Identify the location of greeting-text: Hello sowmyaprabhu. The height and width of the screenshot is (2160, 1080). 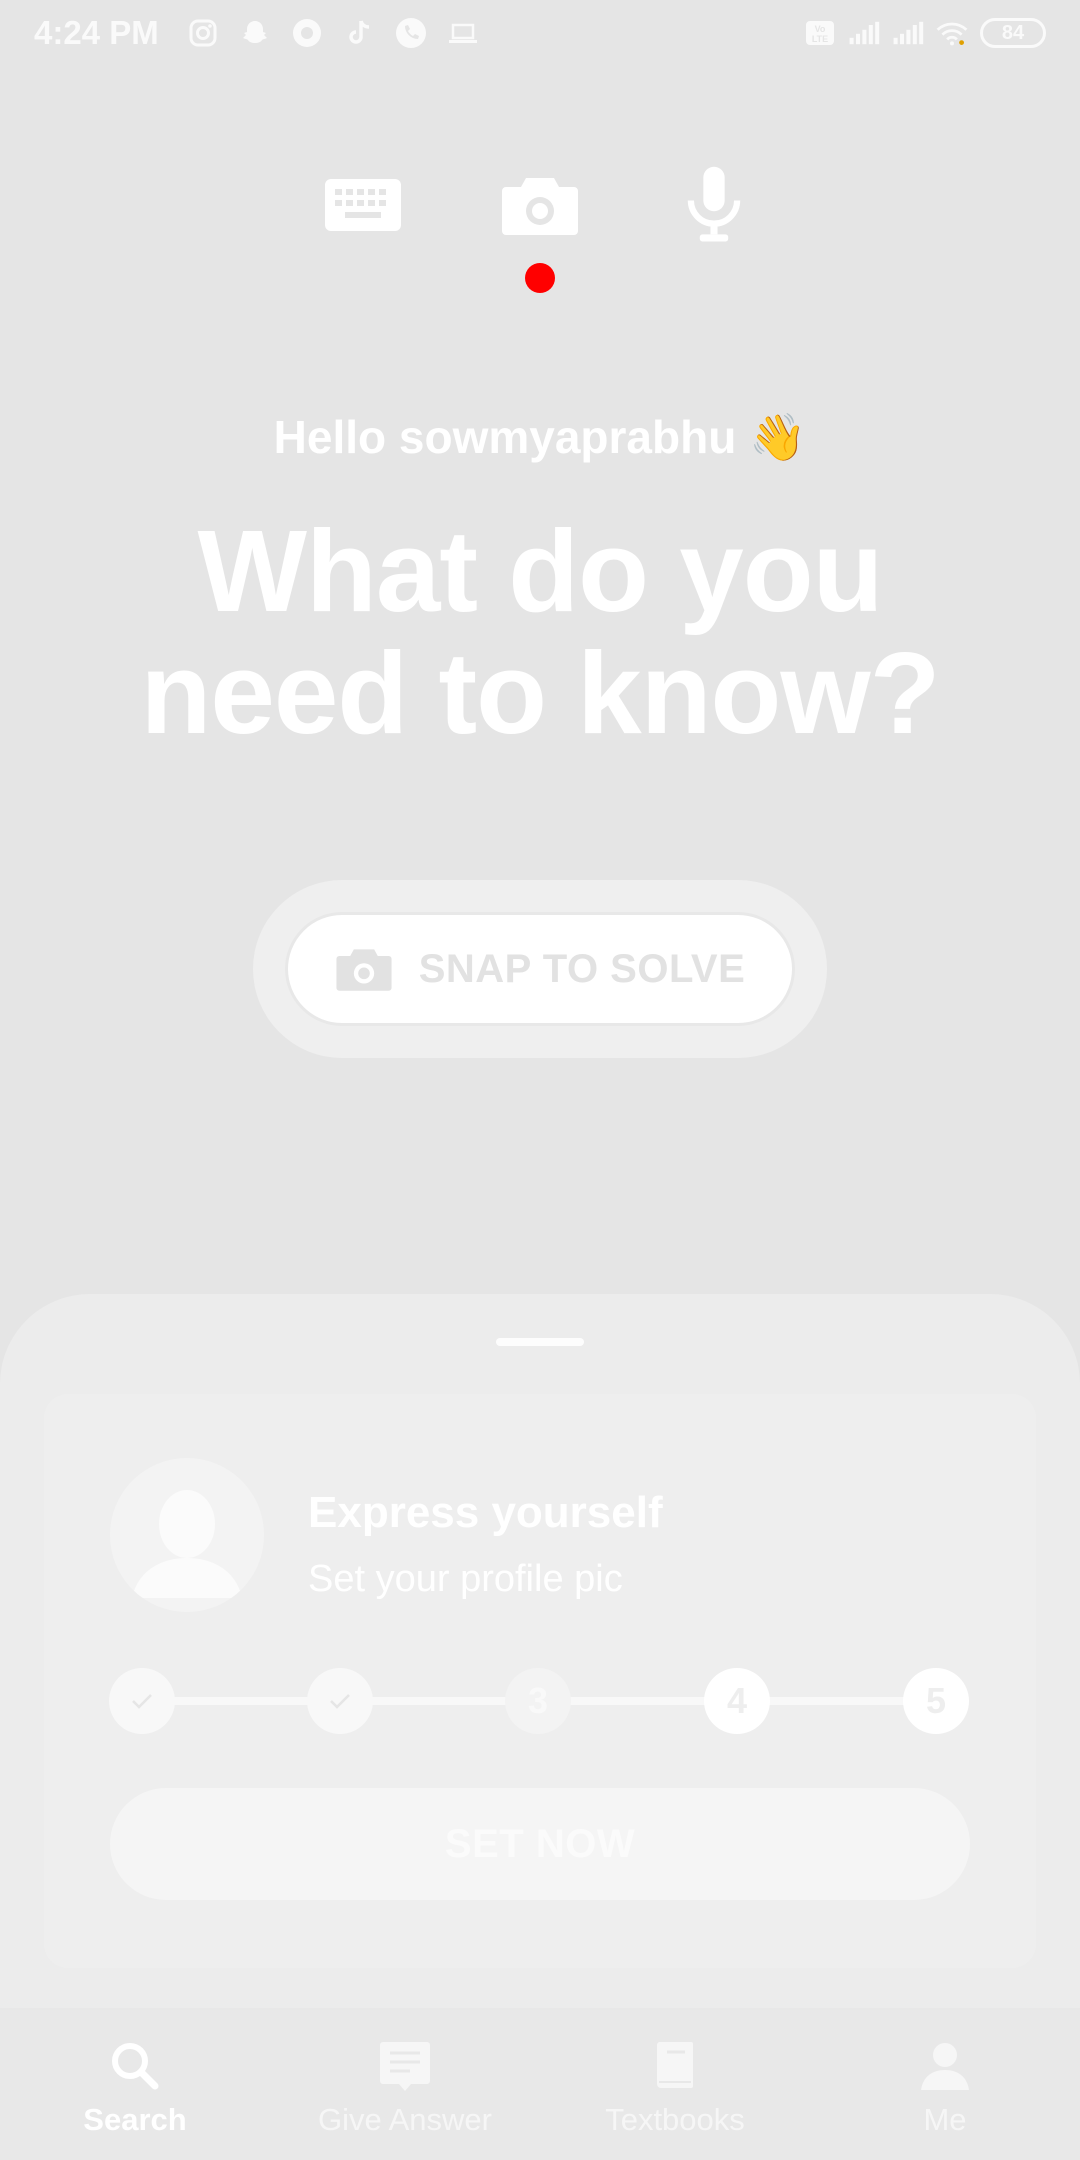
(505, 437).